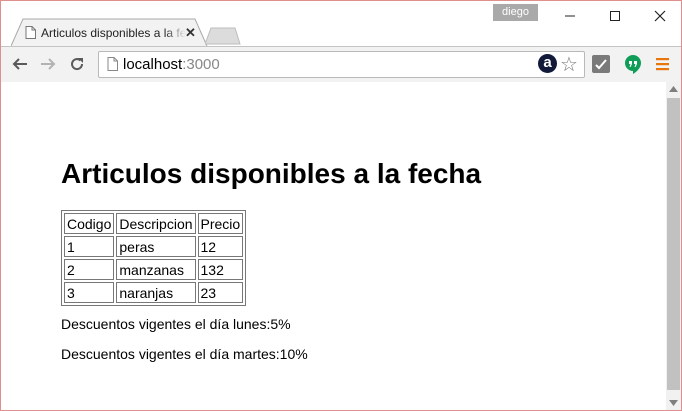 The height and width of the screenshot is (411, 682). Describe the element at coordinates (673, 403) in the screenshot. I see `scroll-down-icon` at that location.